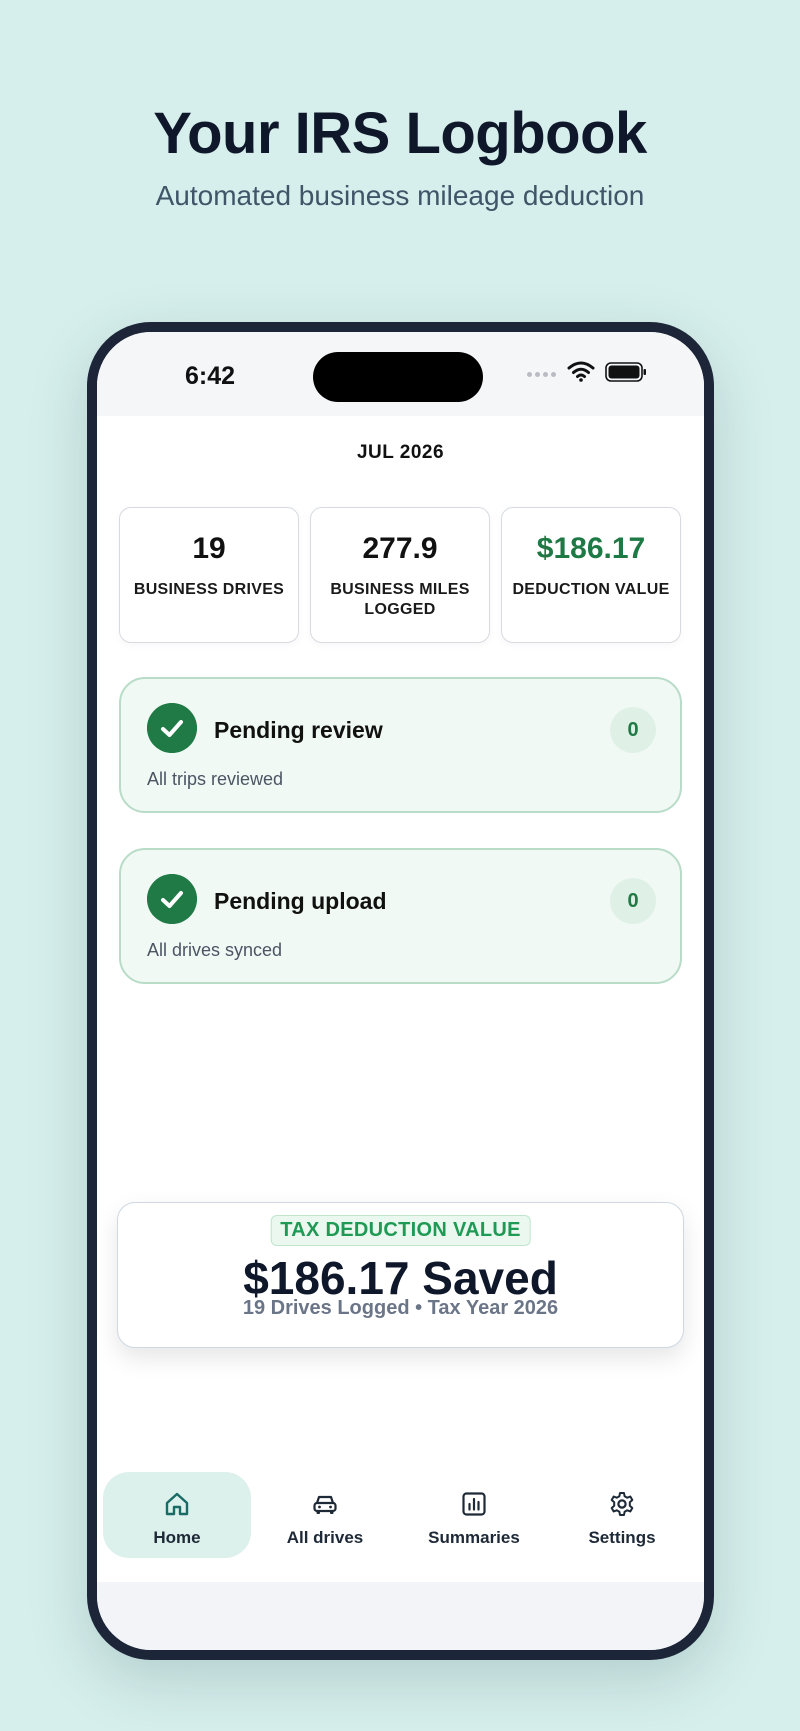 The height and width of the screenshot is (1731, 800). I want to click on tab-all-drives: All drives, so click(325, 1515).